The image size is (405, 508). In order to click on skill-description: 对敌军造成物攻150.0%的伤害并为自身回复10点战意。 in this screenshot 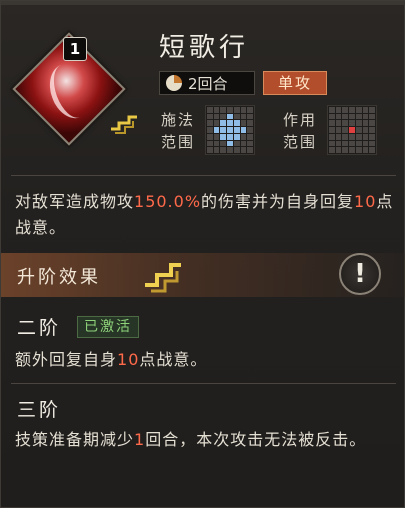, I will do `click(205, 215)`.